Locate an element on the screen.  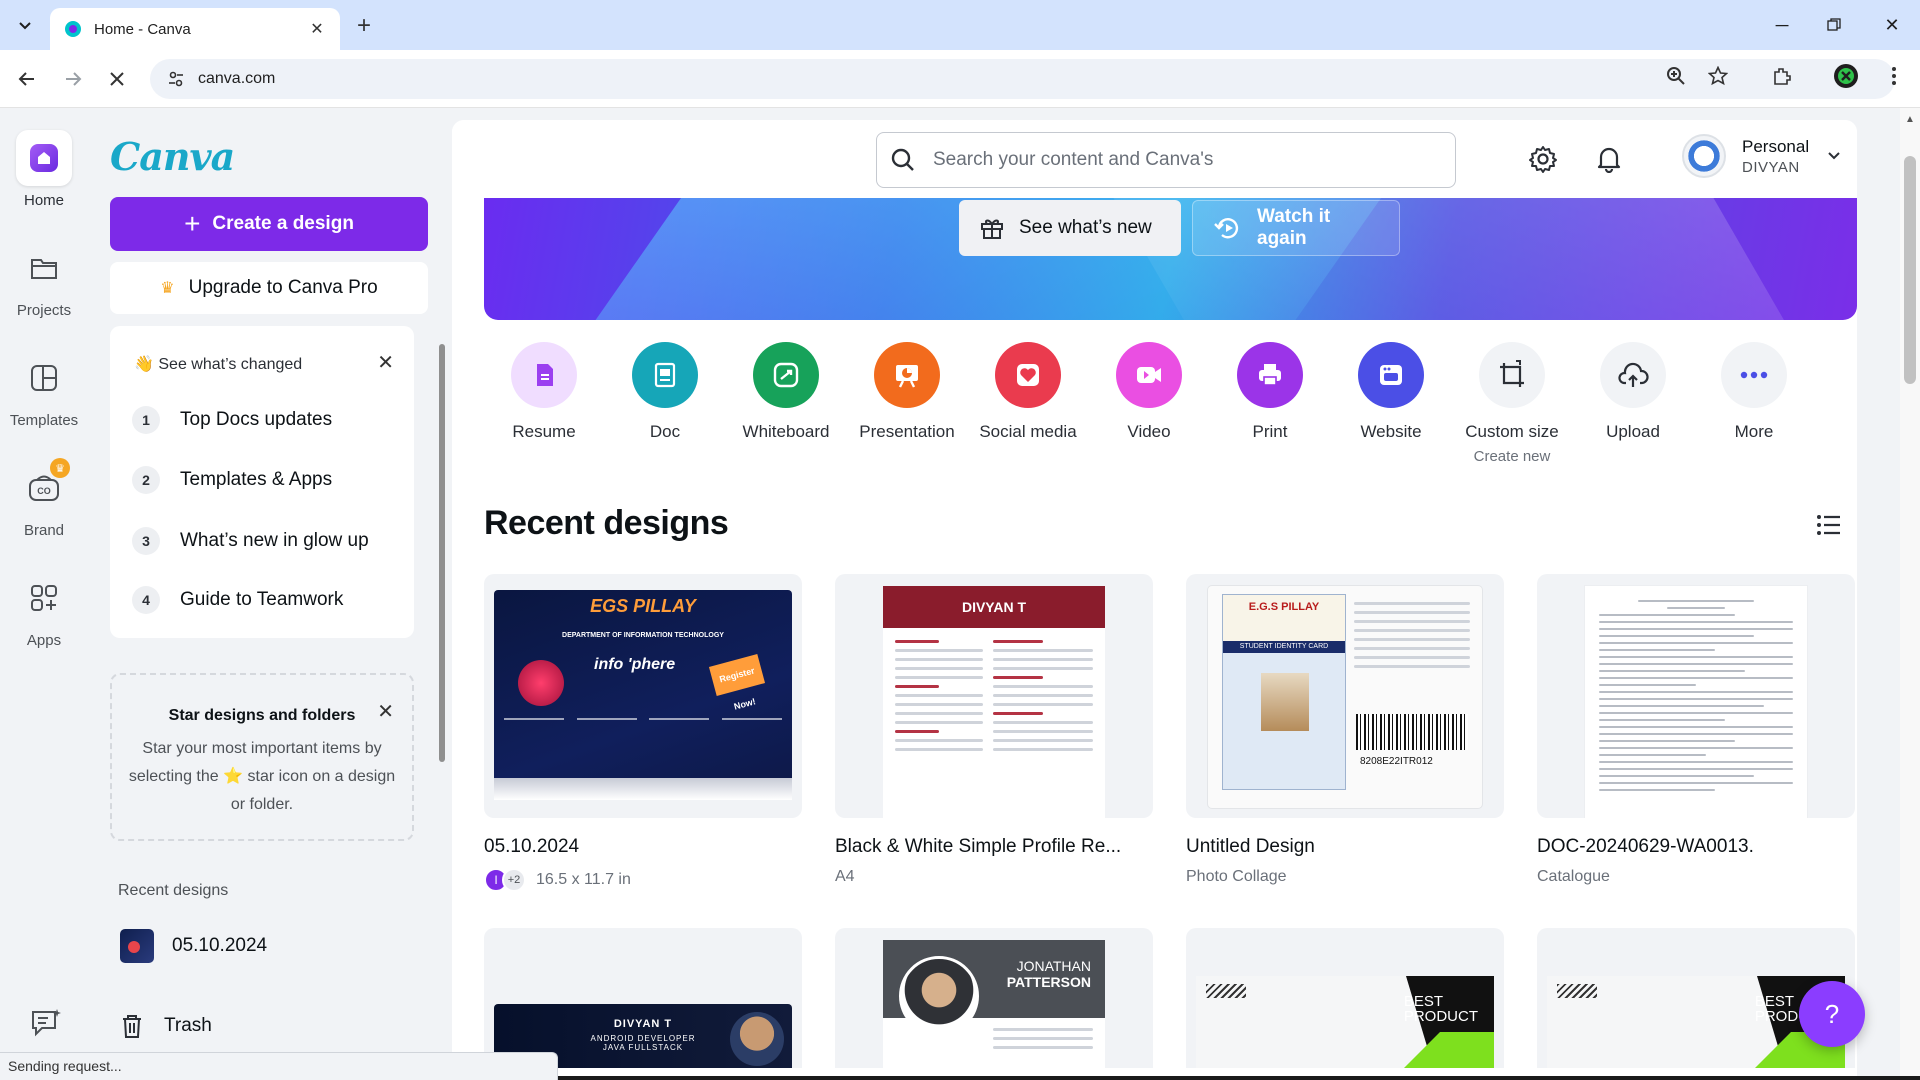
design-card: JONATHAN PATTERSON is located at coordinates (994, 998).